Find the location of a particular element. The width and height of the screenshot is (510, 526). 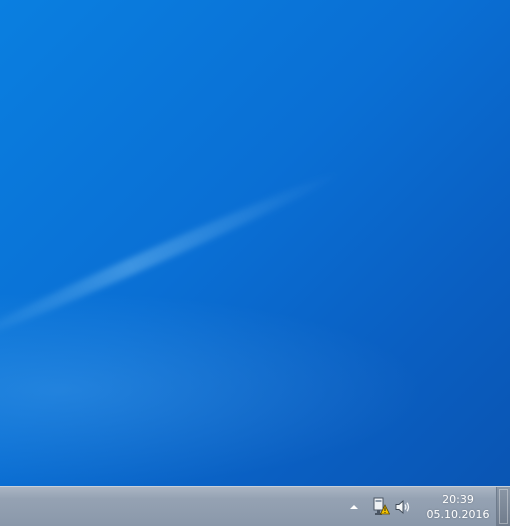

system-clock: 20:39 05.10.2016 is located at coordinates (458, 507).